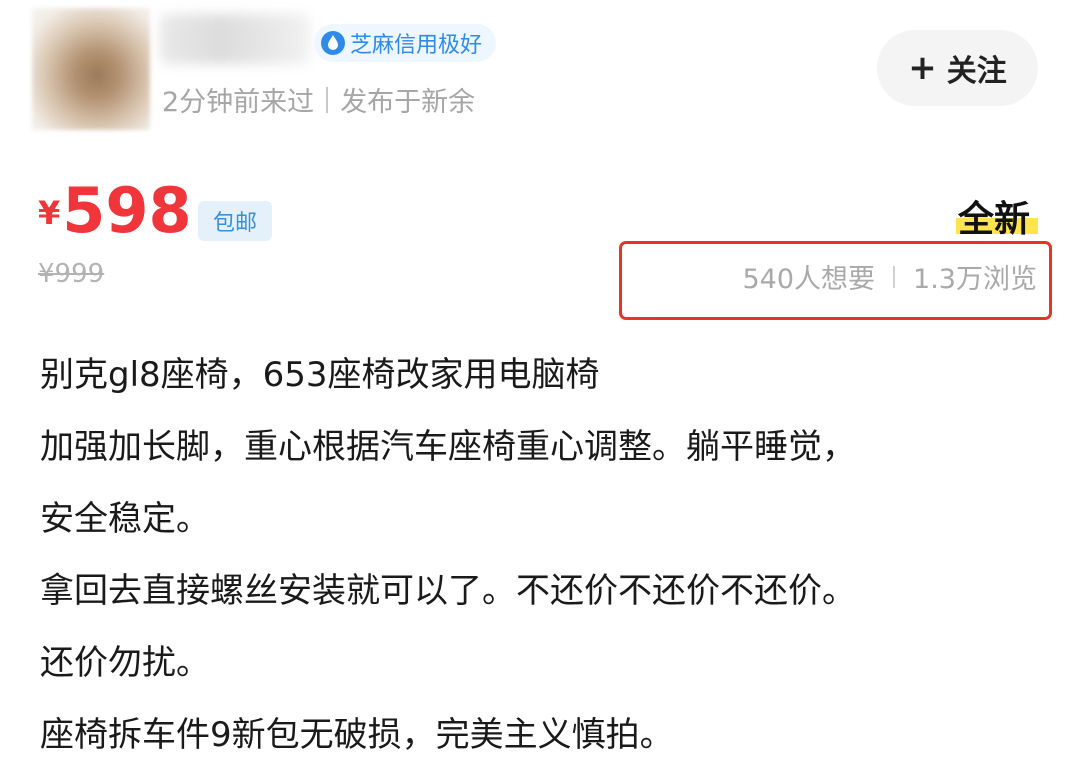  Describe the element at coordinates (890, 276) in the screenshot. I see `listing-stats: 540人想要 1.3万浏览` at that location.